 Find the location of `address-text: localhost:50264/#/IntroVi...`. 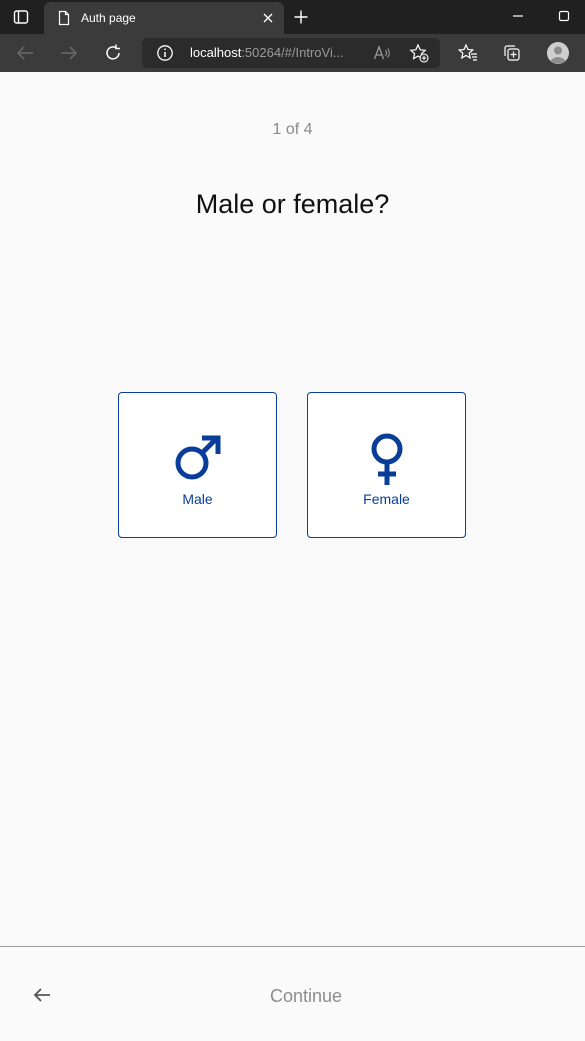

address-text: localhost:50264/#/IntroVi... is located at coordinates (275, 53).